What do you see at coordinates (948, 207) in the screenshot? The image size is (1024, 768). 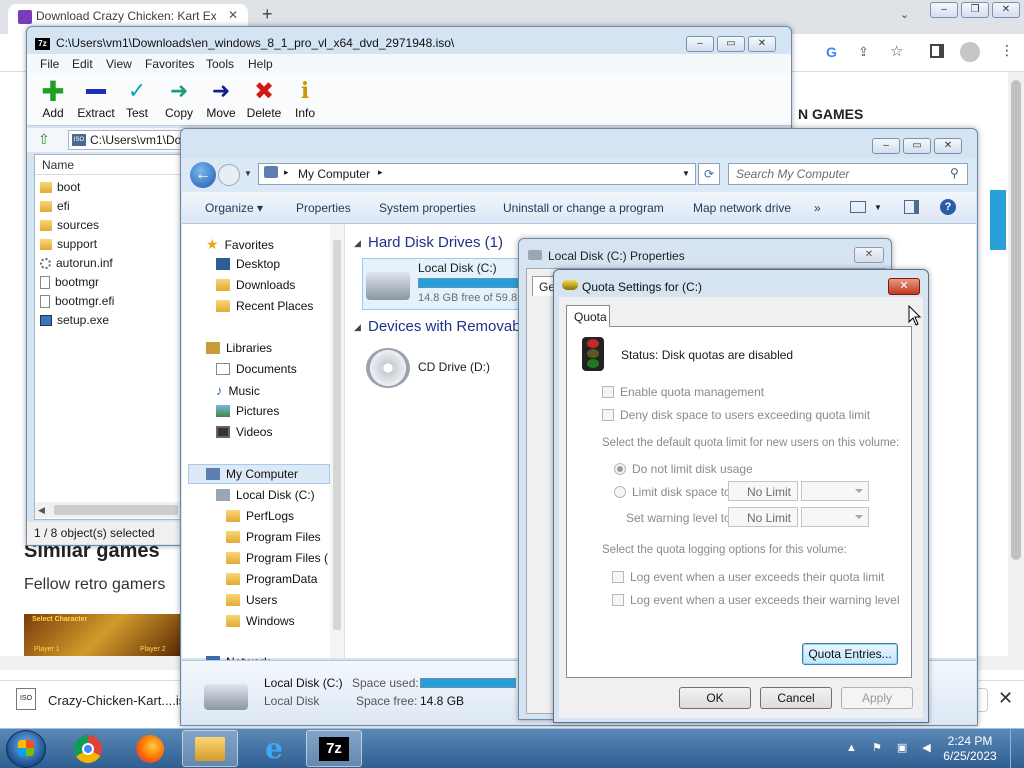 I see `help-icon: ?` at bounding box center [948, 207].